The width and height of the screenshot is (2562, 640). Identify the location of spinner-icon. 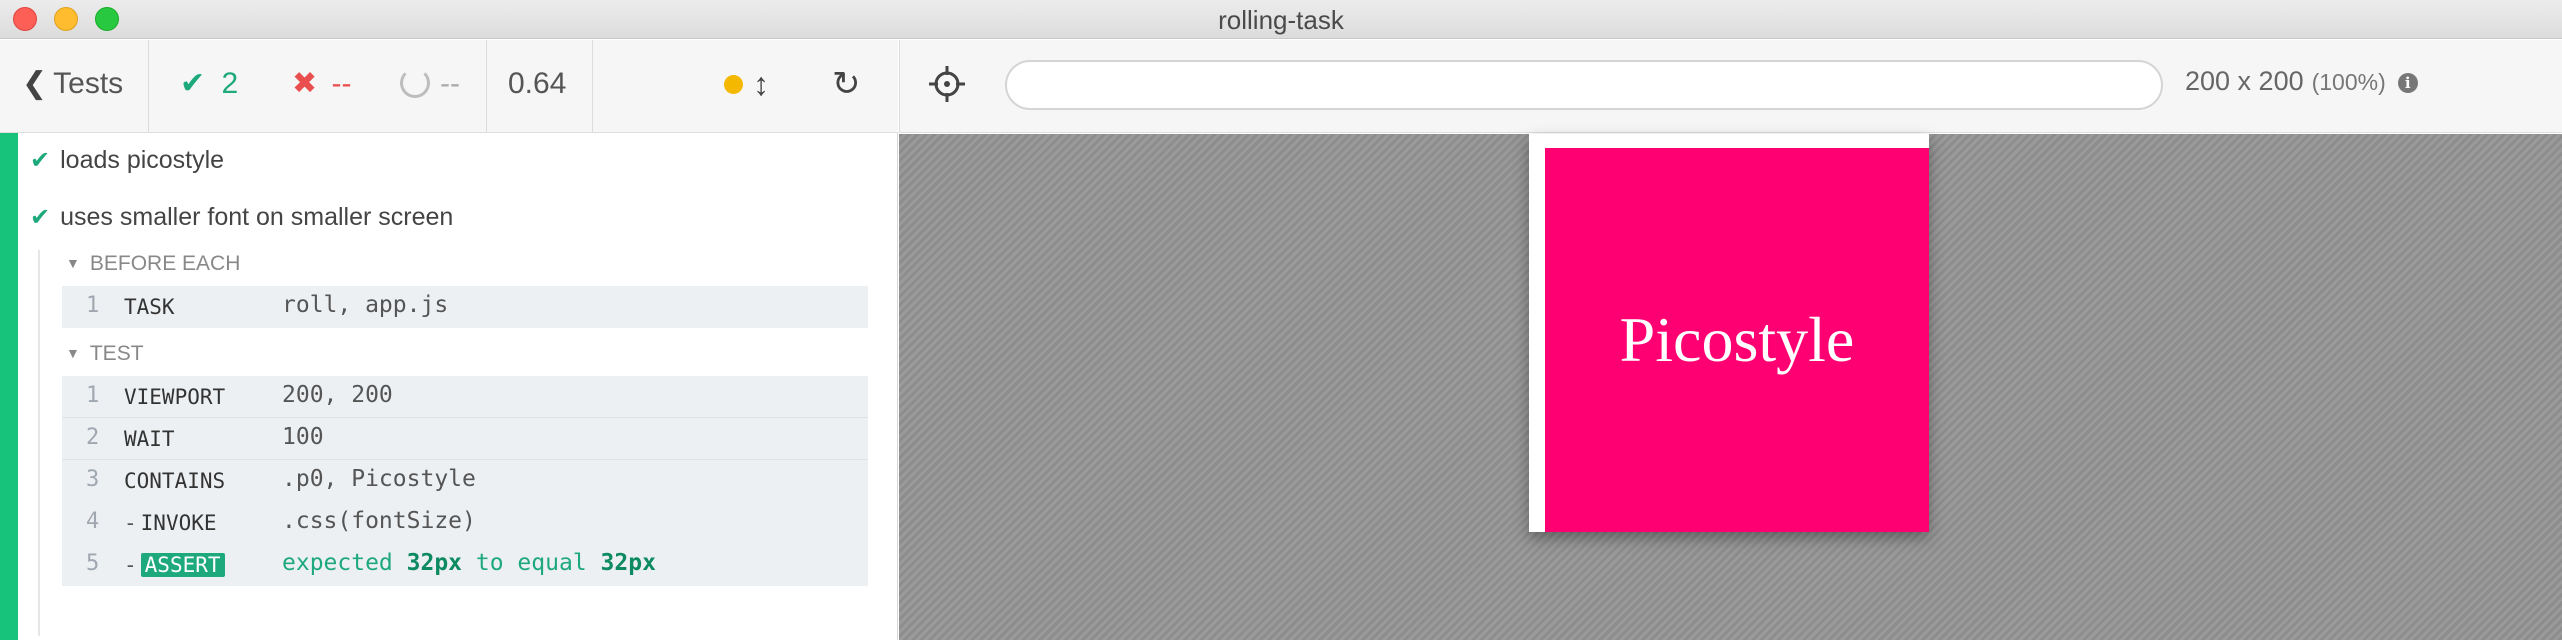
(415, 83).